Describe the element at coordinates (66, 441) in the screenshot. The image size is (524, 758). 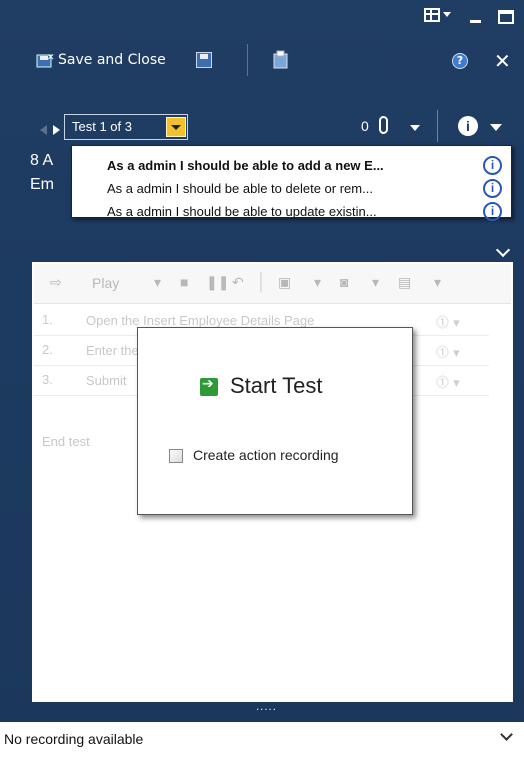
I see `end-test-label: End test` at that location.